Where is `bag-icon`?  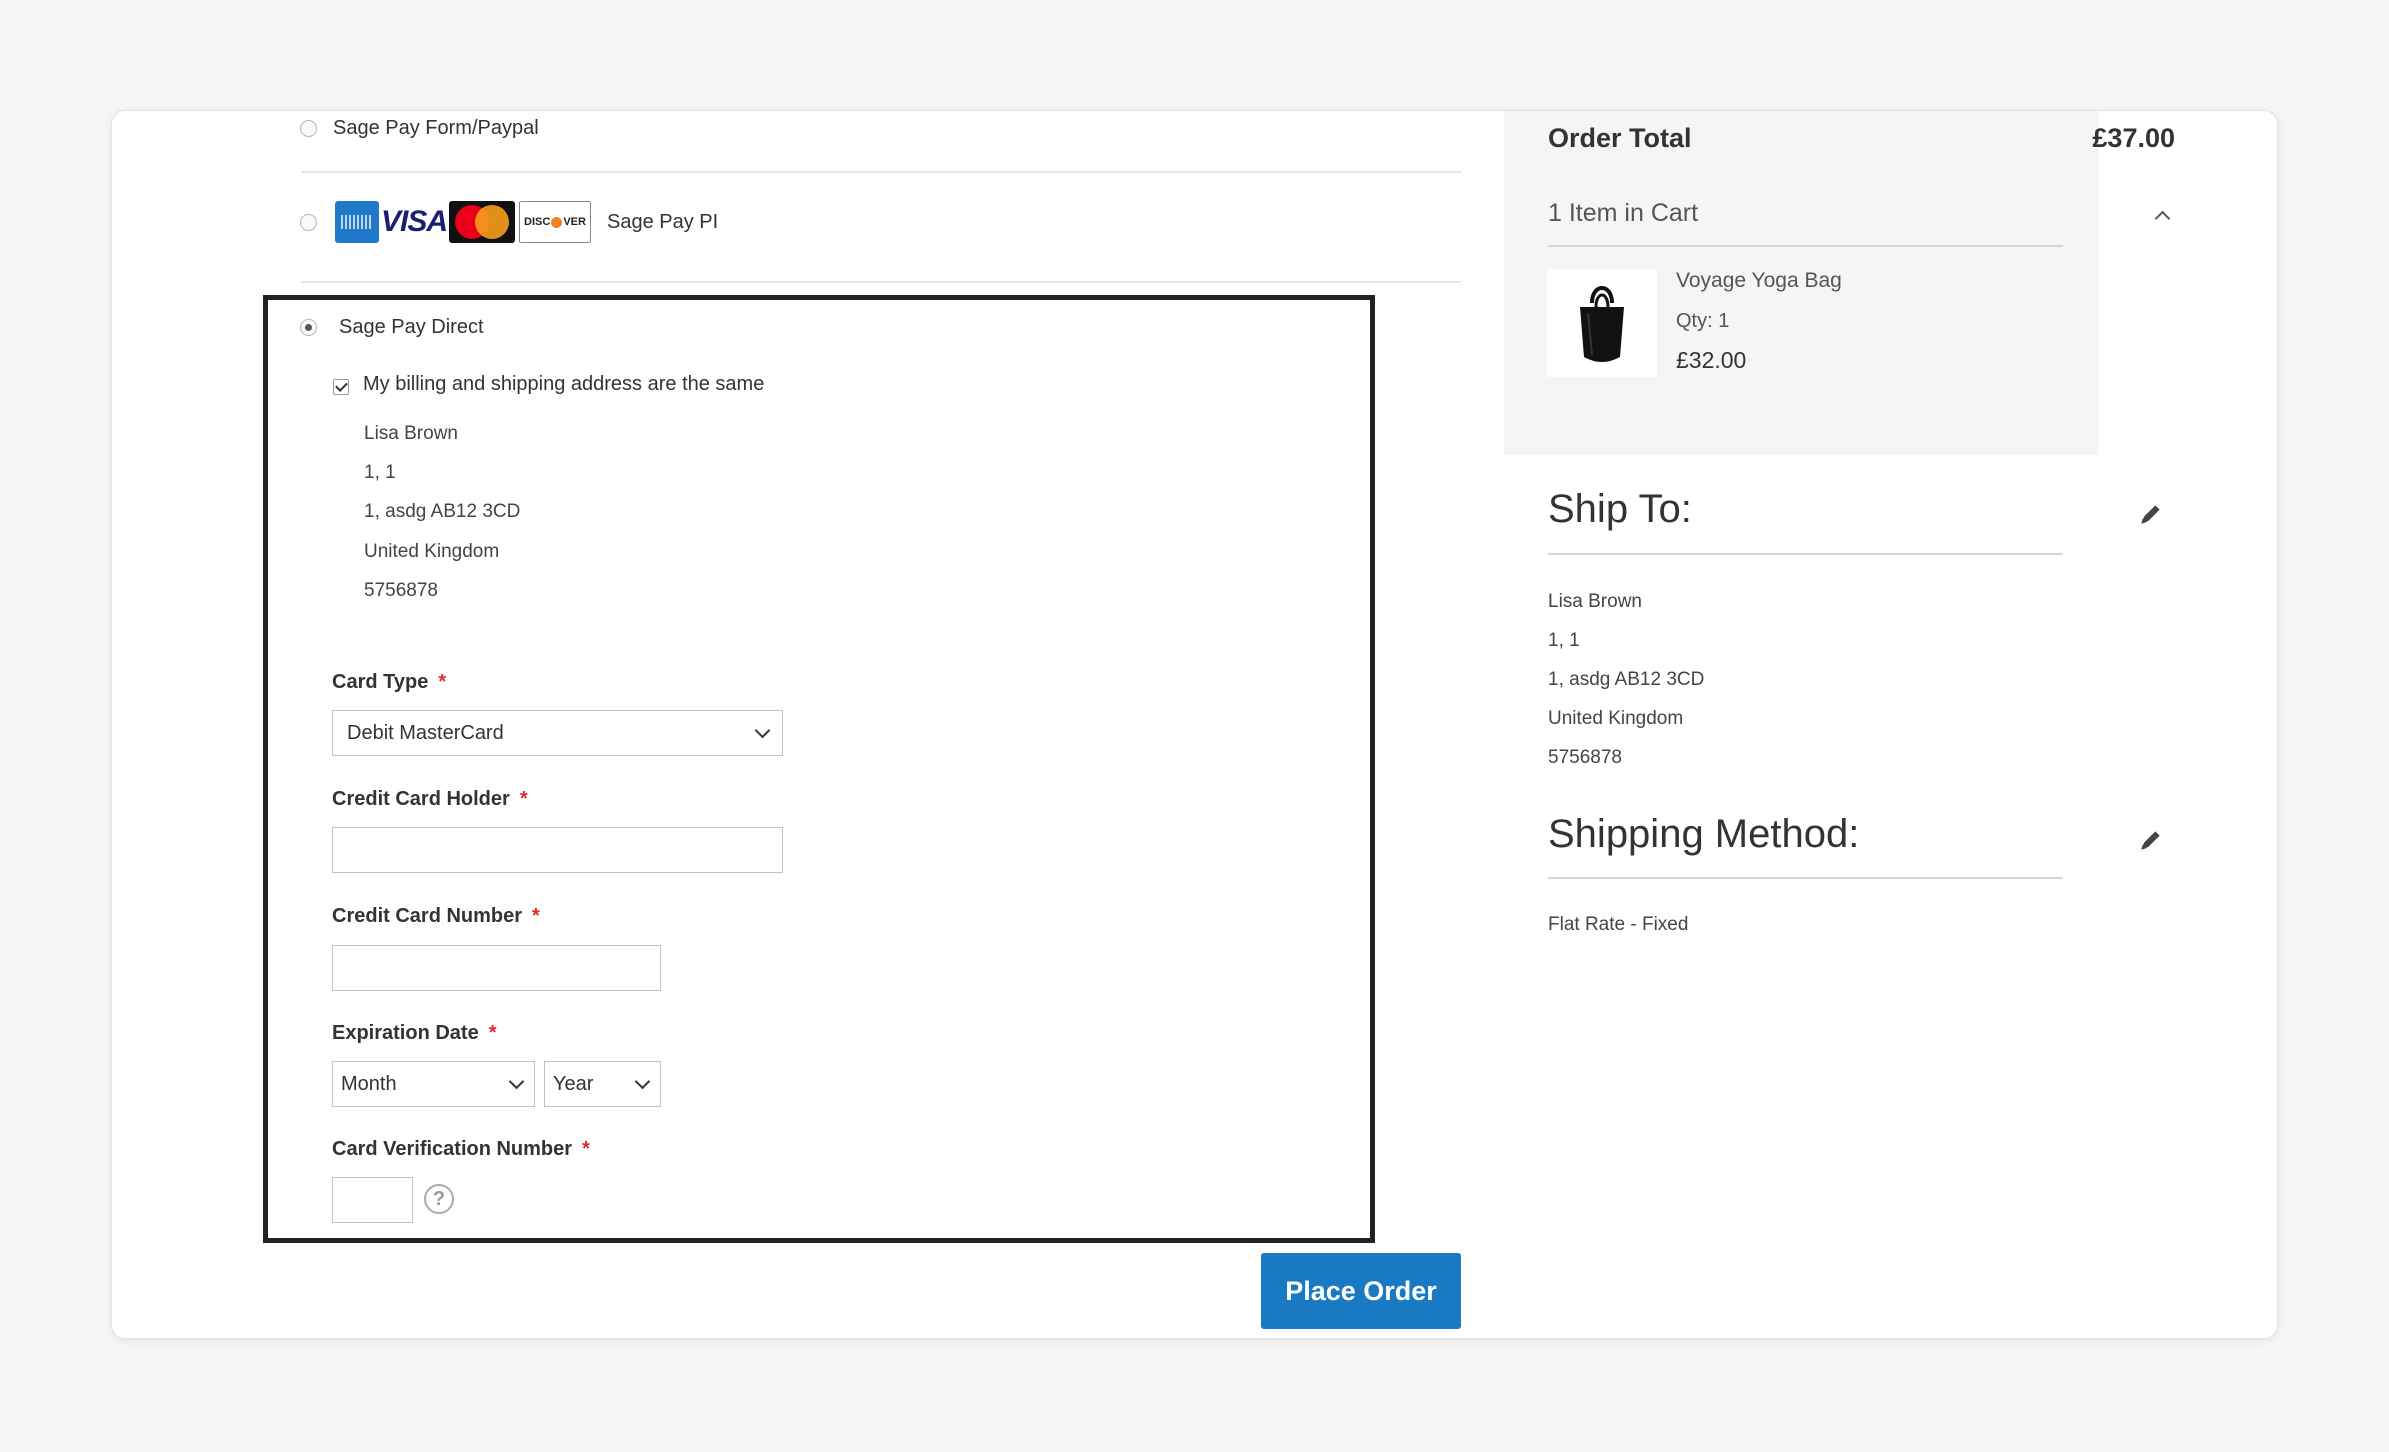
bag-icon is located at coordinates (1602, 324).